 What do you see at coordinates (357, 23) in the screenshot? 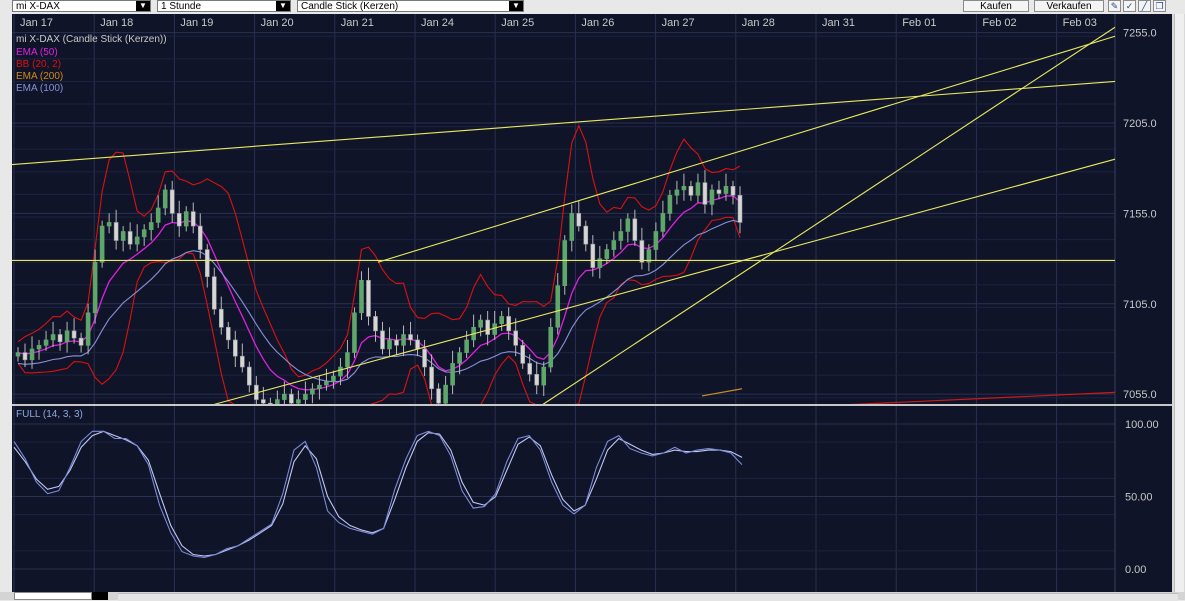
I see `x-tick-label: Jan 21` at bounding box center [357, 23].